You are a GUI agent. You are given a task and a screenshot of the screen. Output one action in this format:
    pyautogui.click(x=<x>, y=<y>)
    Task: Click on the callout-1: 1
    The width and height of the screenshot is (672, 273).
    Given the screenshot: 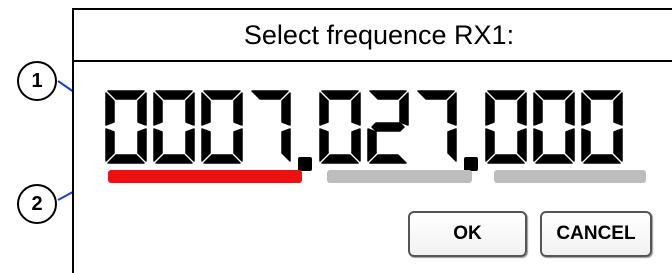 What is the action you would take?
    pyautogui.click(x=37, y=81)
    